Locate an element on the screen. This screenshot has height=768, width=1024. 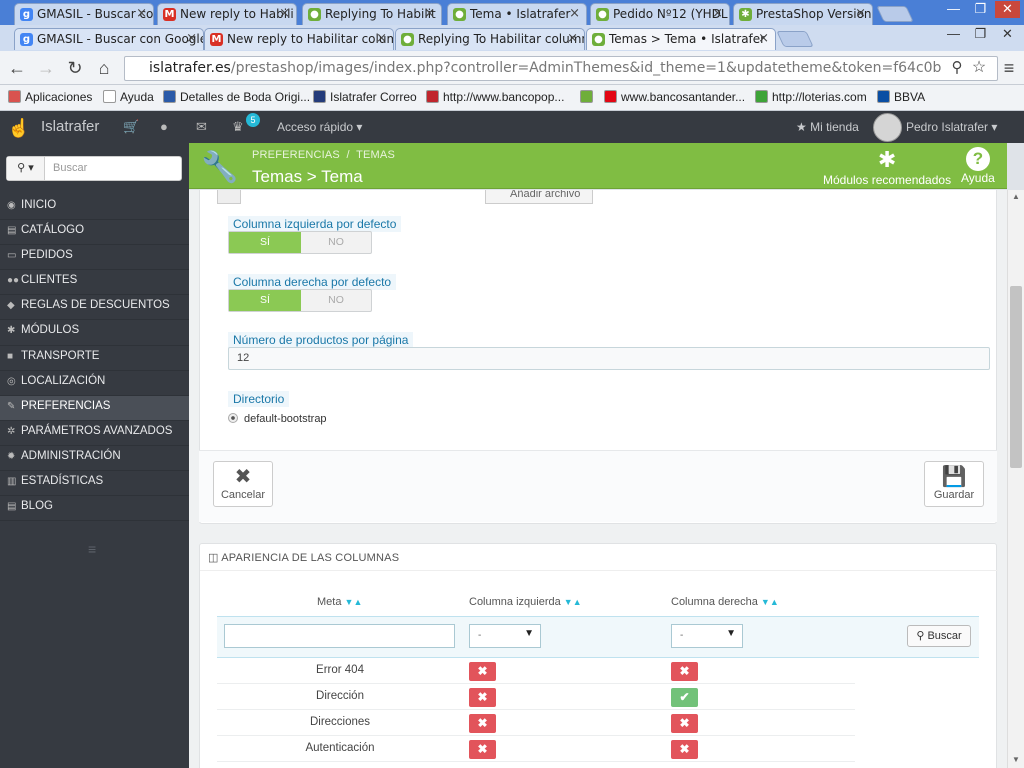
left-column-filter-select: - ▼ is located at coordinates (505, 636).